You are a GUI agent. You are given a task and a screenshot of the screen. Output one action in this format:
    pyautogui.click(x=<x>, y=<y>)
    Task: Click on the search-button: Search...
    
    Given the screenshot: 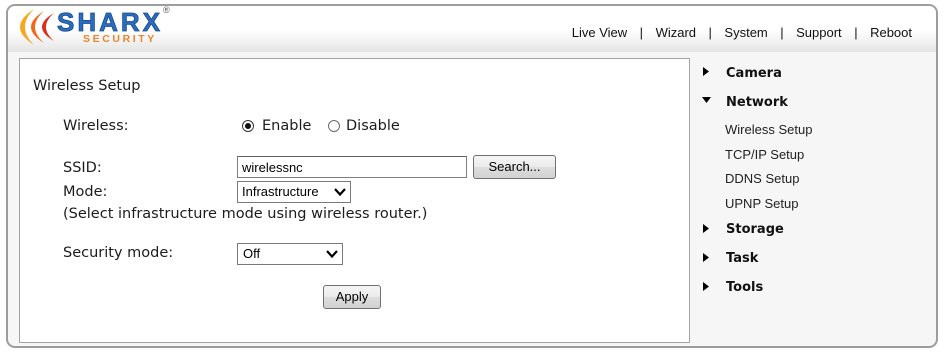 What is the action you would take?
    pyautogui.click(x=514, y=167)
    